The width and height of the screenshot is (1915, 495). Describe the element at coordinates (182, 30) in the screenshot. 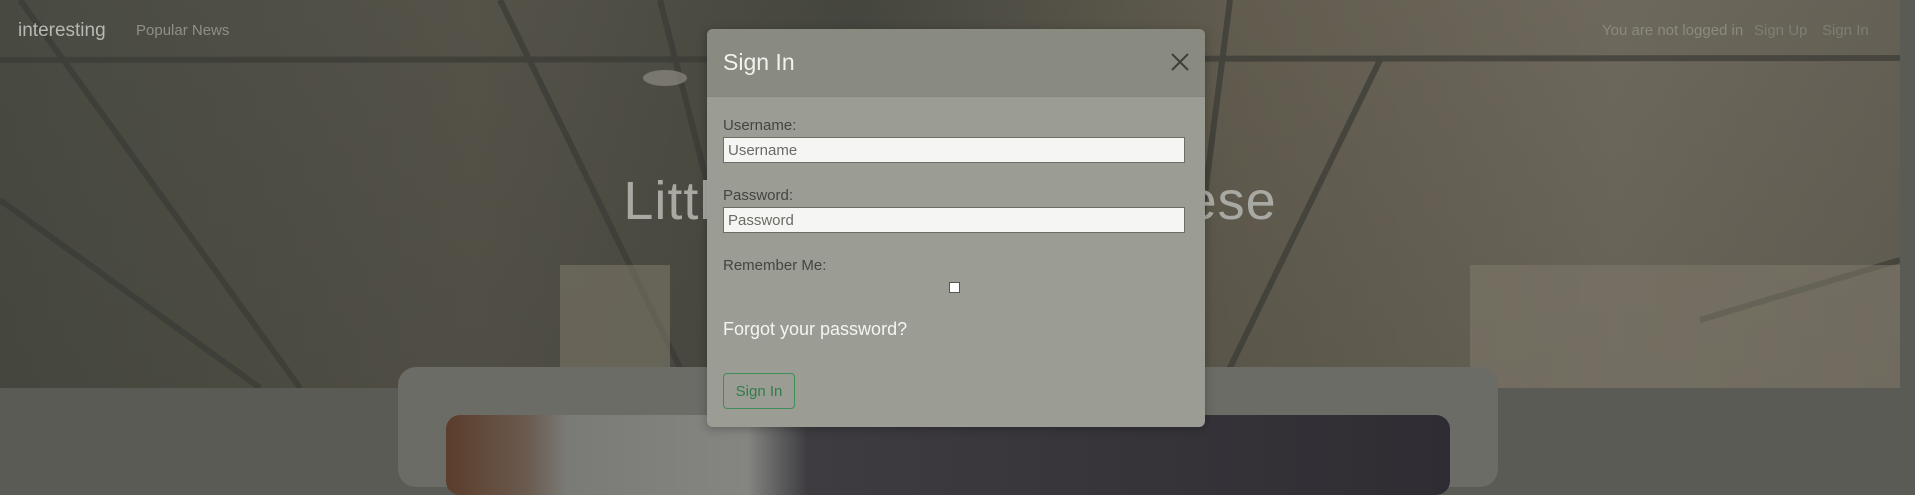

I see `nav-popular-news: Popular News` at that location.